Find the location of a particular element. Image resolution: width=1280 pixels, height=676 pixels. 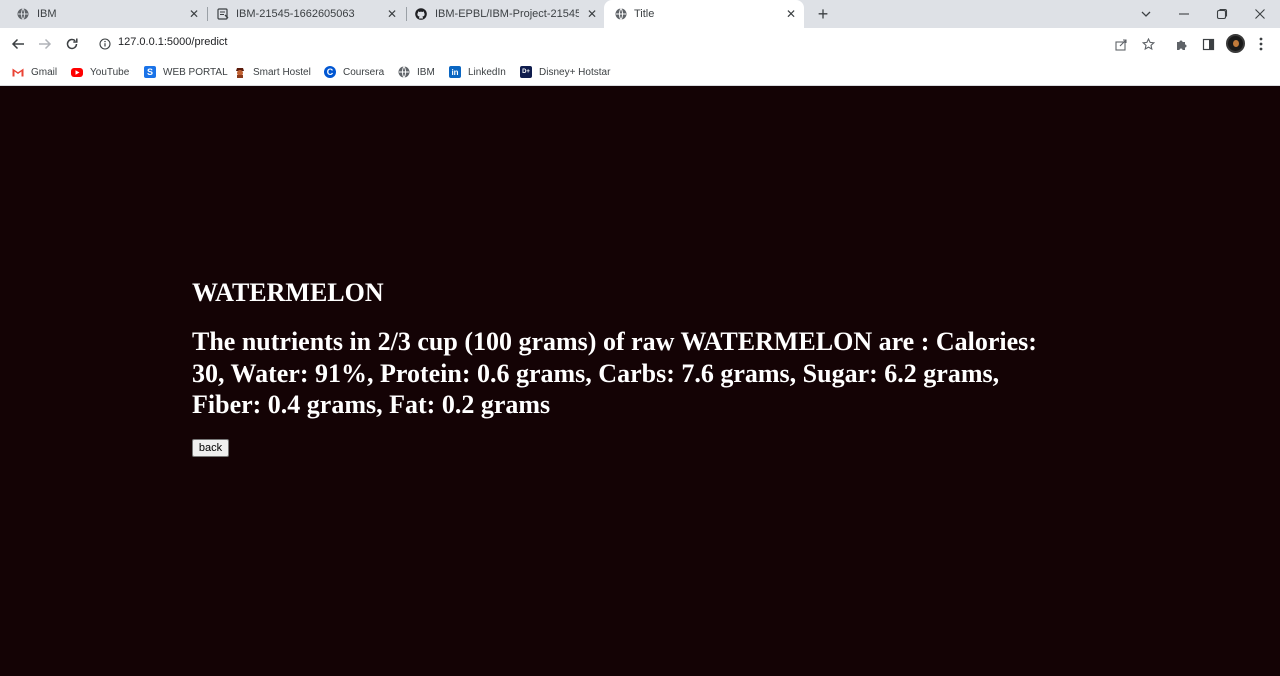

tab-label: IBM-EPBL/IBM-Project-21545-16 is located at coordinates (507, 14).